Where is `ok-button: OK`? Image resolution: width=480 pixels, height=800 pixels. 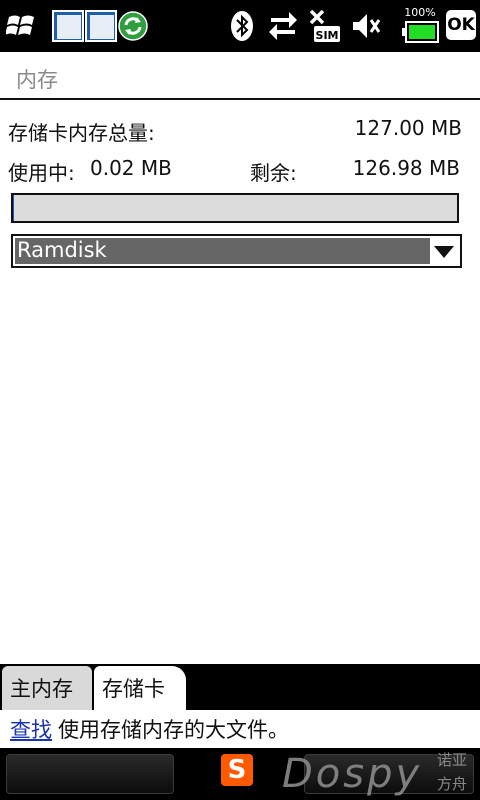 ok-button: OK is located at coordinates (461, 25).